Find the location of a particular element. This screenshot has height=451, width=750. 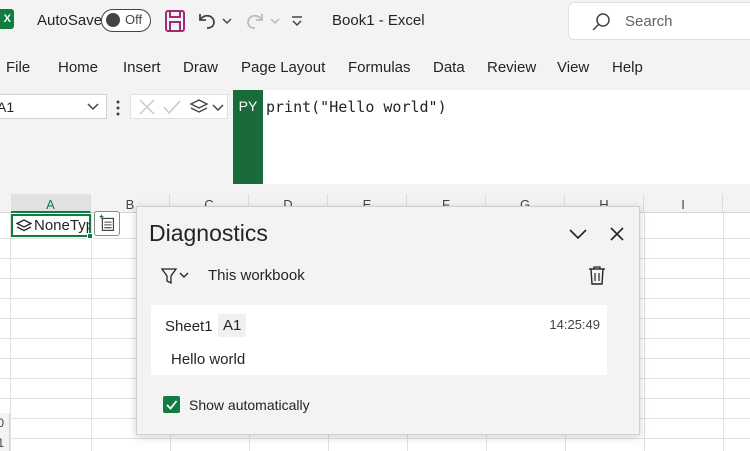

formula-text: print("Hello world") is located at coordinates (356, 107).